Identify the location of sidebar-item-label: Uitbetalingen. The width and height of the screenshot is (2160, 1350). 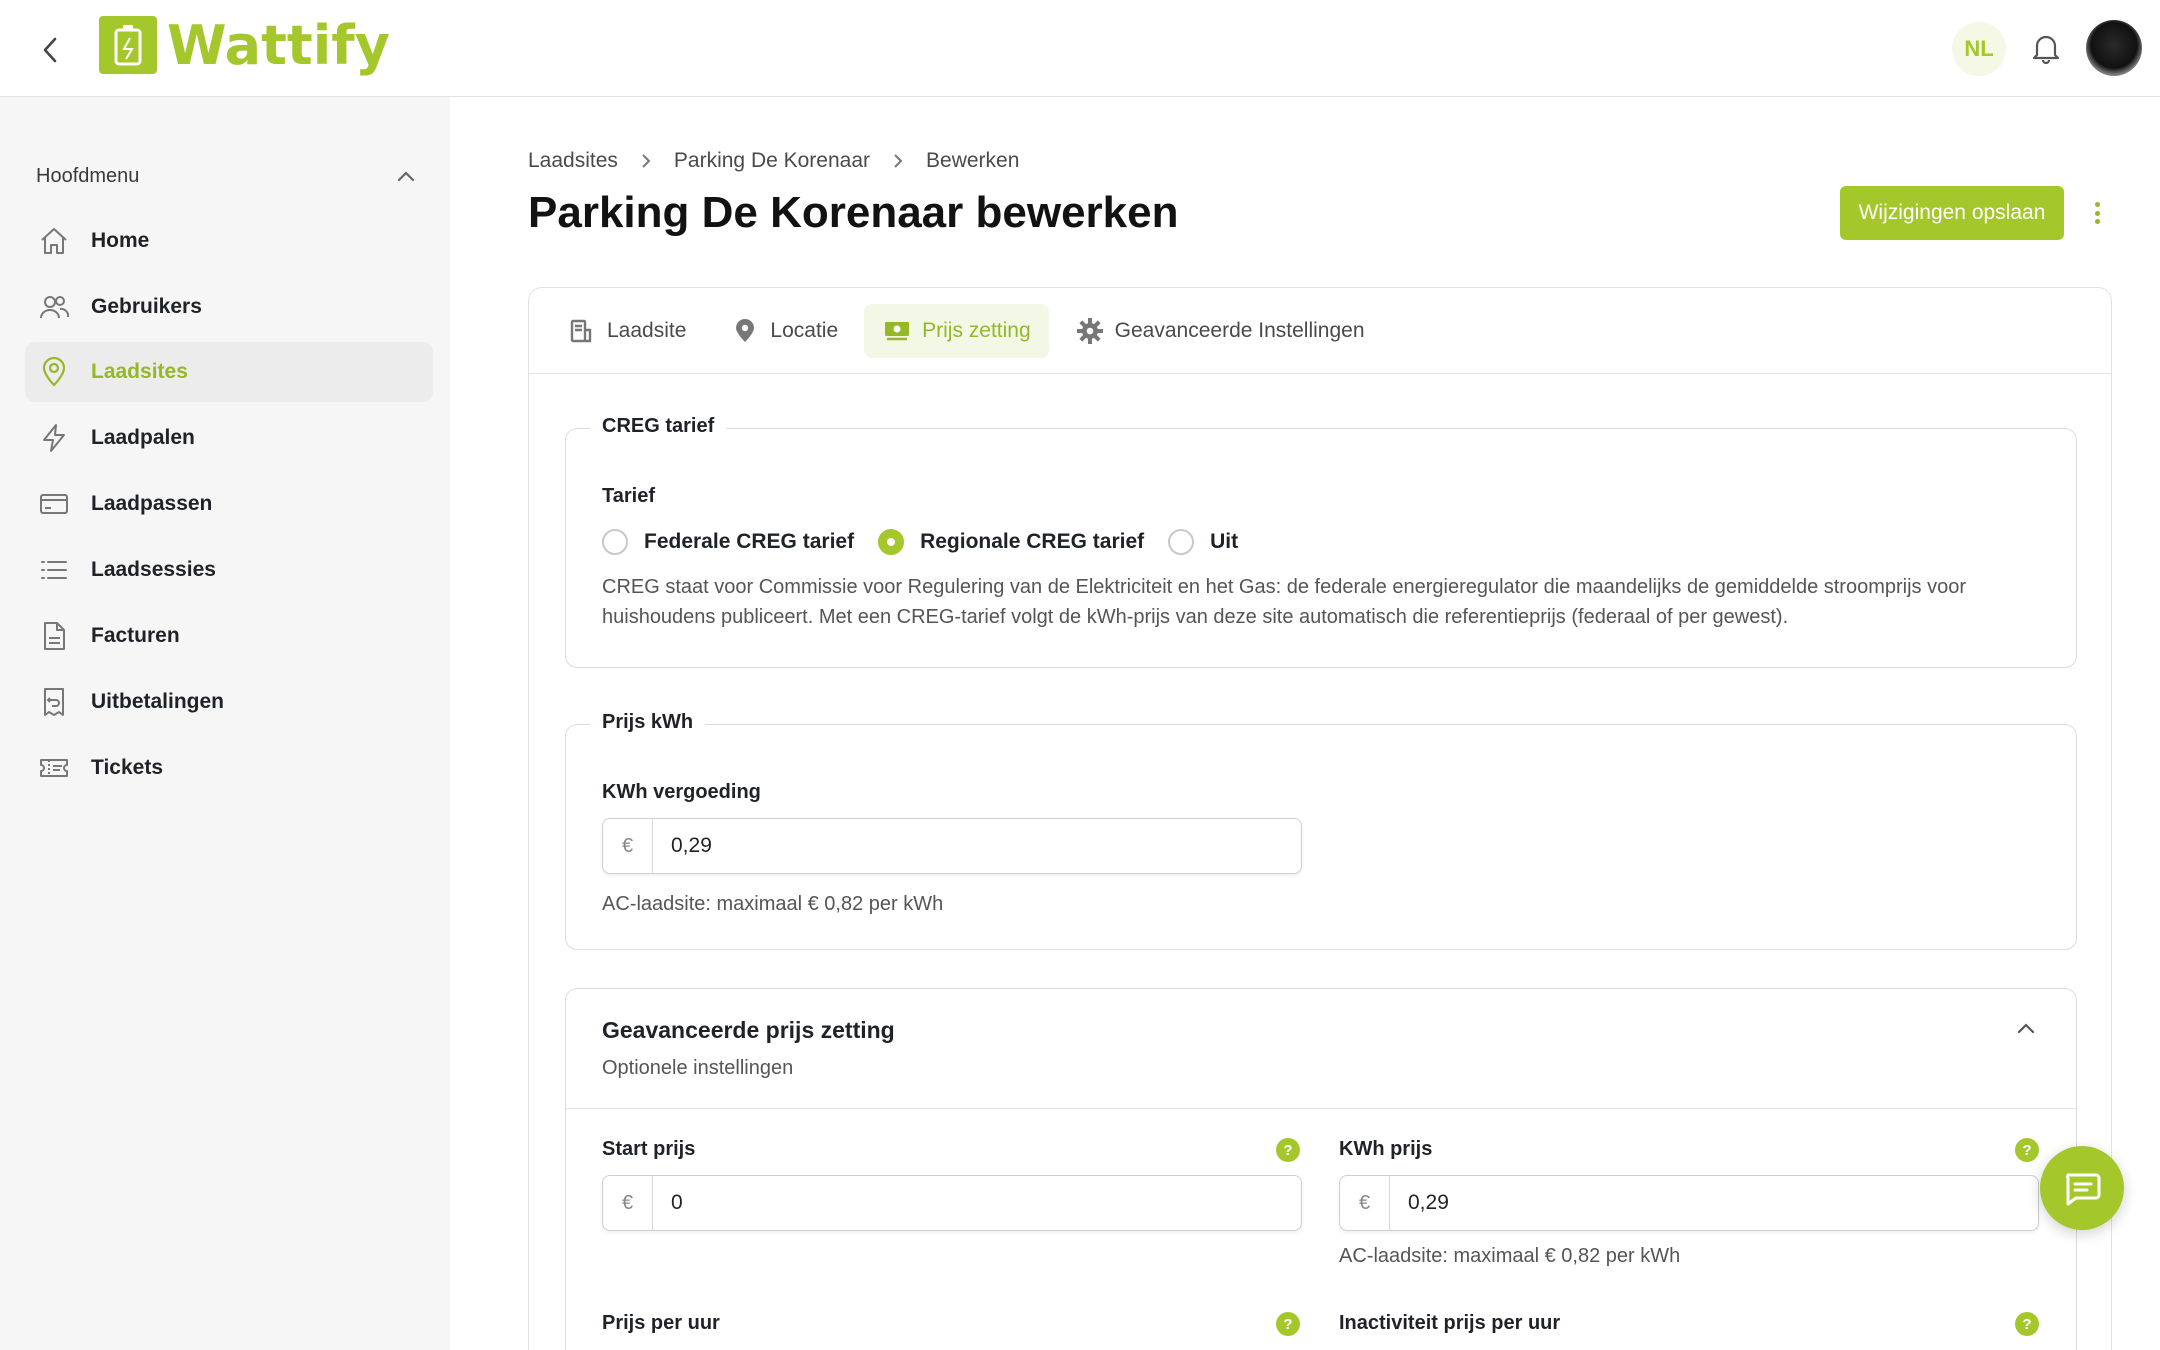
(158, 701).